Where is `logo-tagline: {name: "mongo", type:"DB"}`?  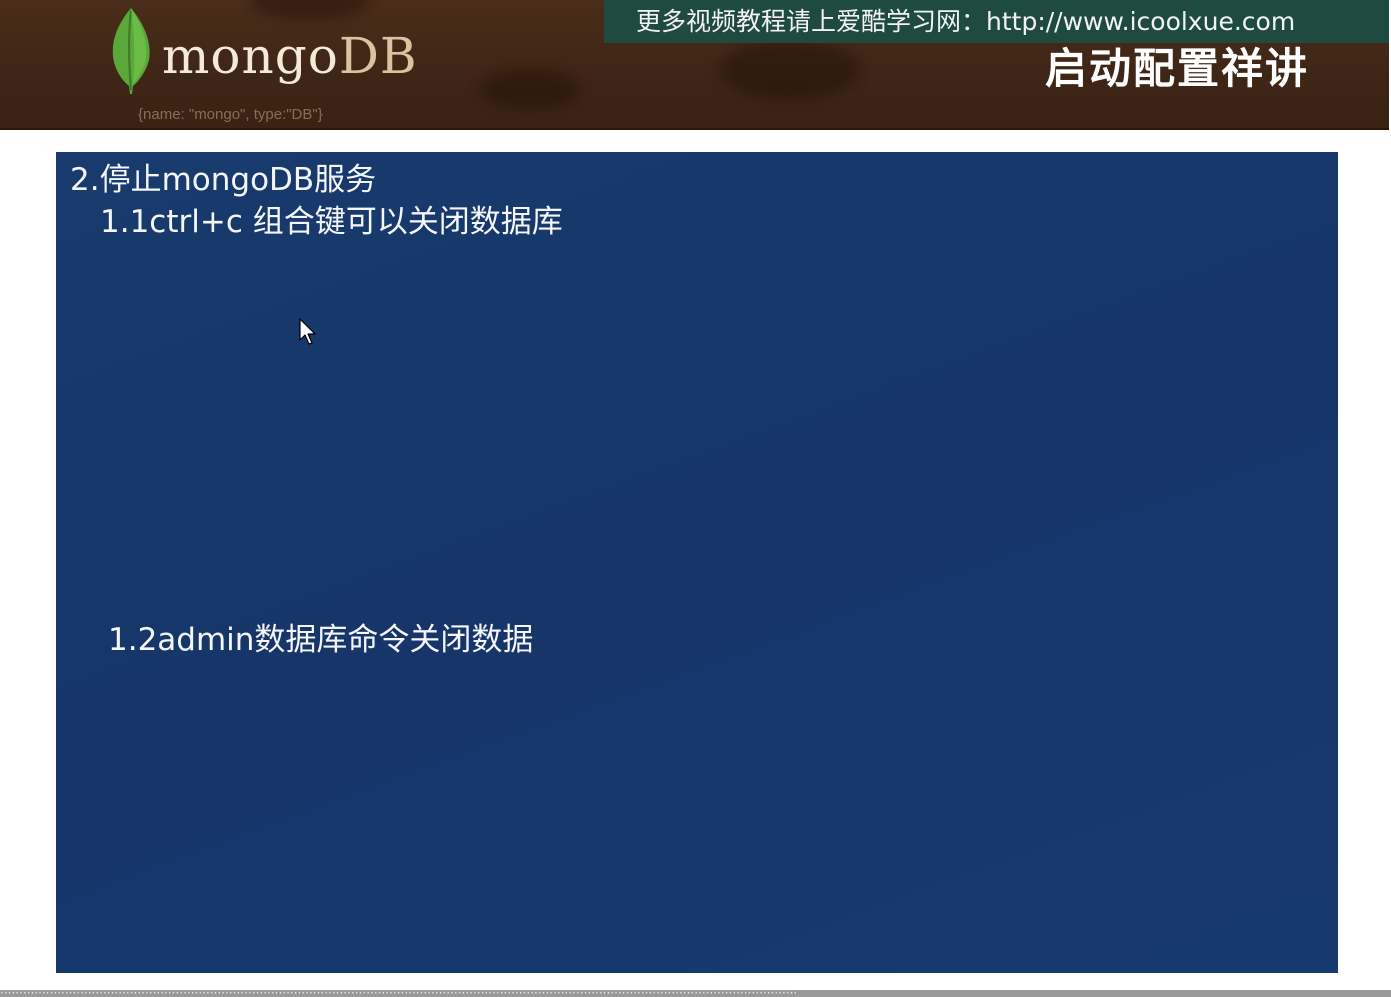 logo-tagline: {name: "mongo", type:"DB"} is located at coordinates (230, 114).